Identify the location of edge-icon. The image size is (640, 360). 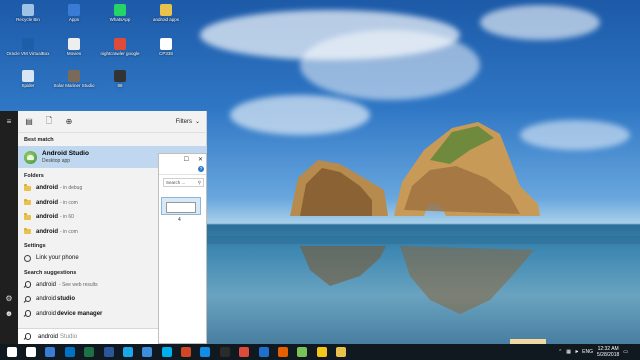
(263, 352).